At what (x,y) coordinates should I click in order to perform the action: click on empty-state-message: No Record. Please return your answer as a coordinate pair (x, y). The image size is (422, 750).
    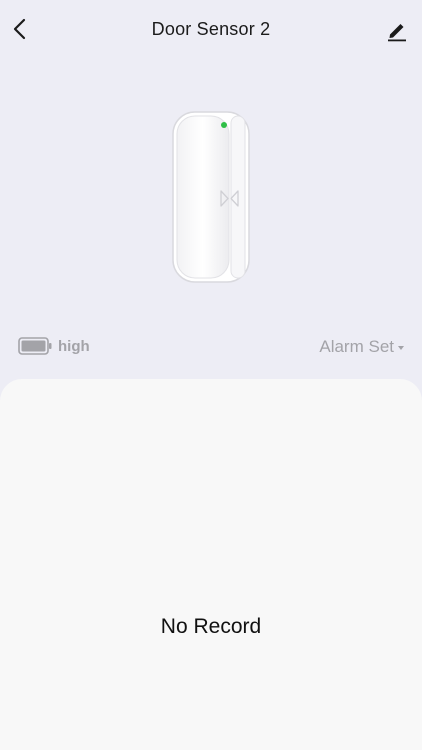
    Looking at the image, I should click on (211, 626).